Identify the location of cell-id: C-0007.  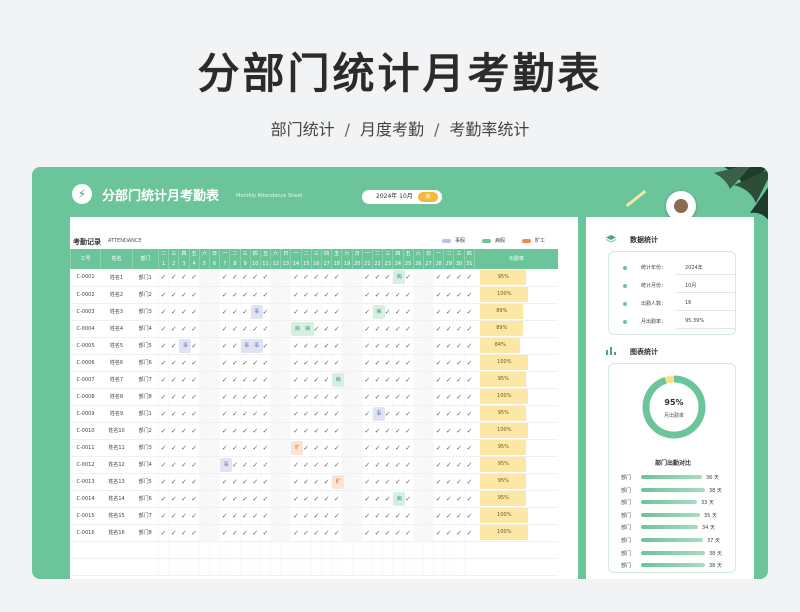
(85, 380).